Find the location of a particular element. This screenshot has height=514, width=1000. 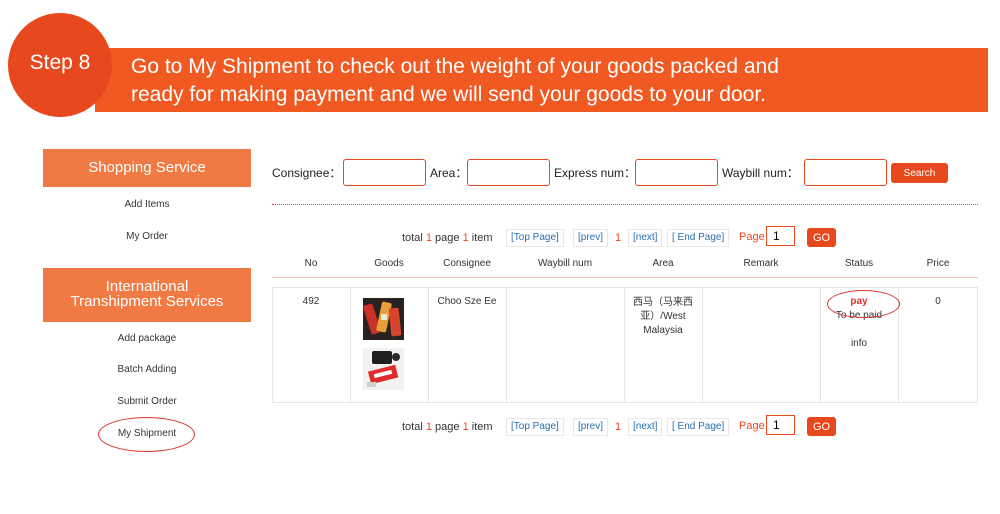

col-header-goods: Goods is located at coordinates (389, 263).